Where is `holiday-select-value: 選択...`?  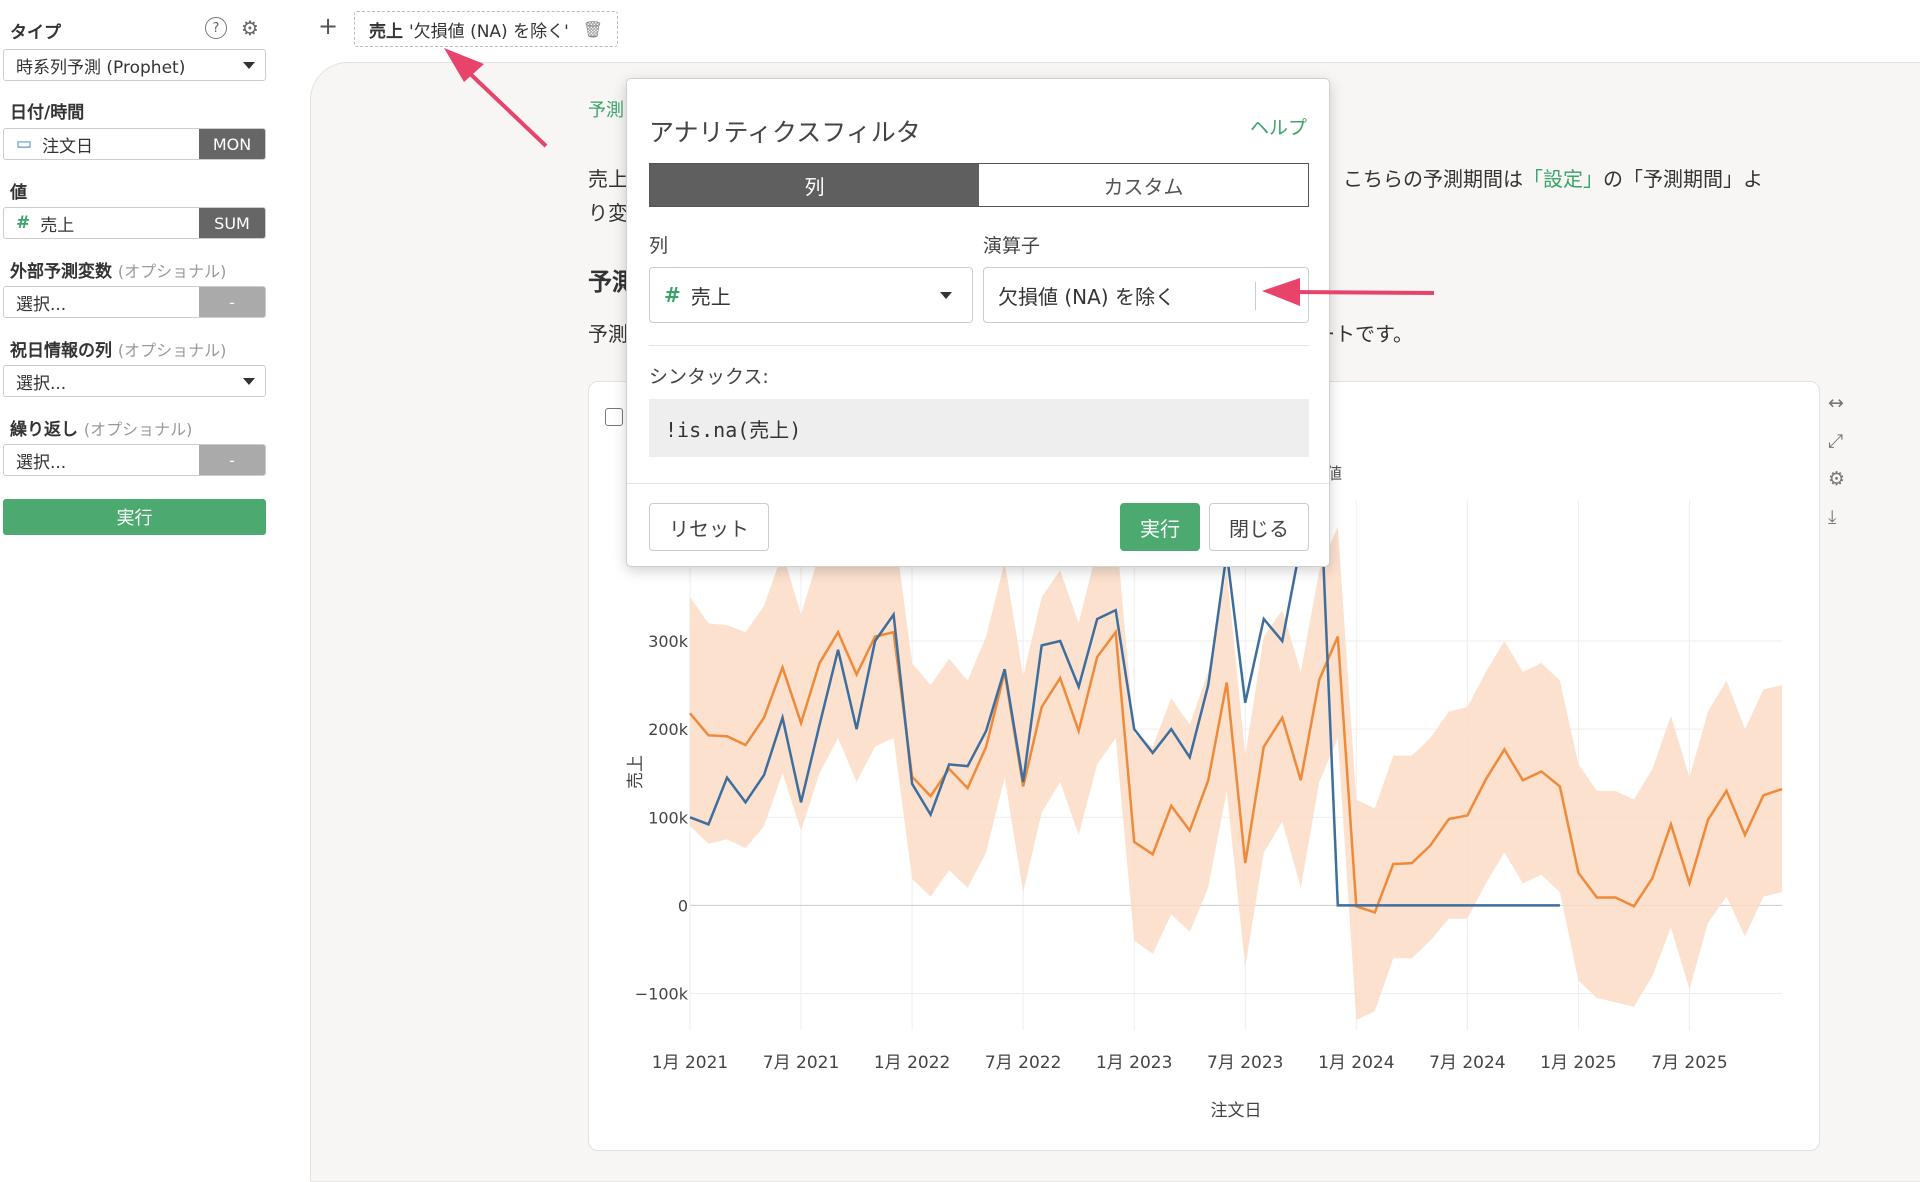 holiday-select-value: 選択... is located at coordinates (41, 383).